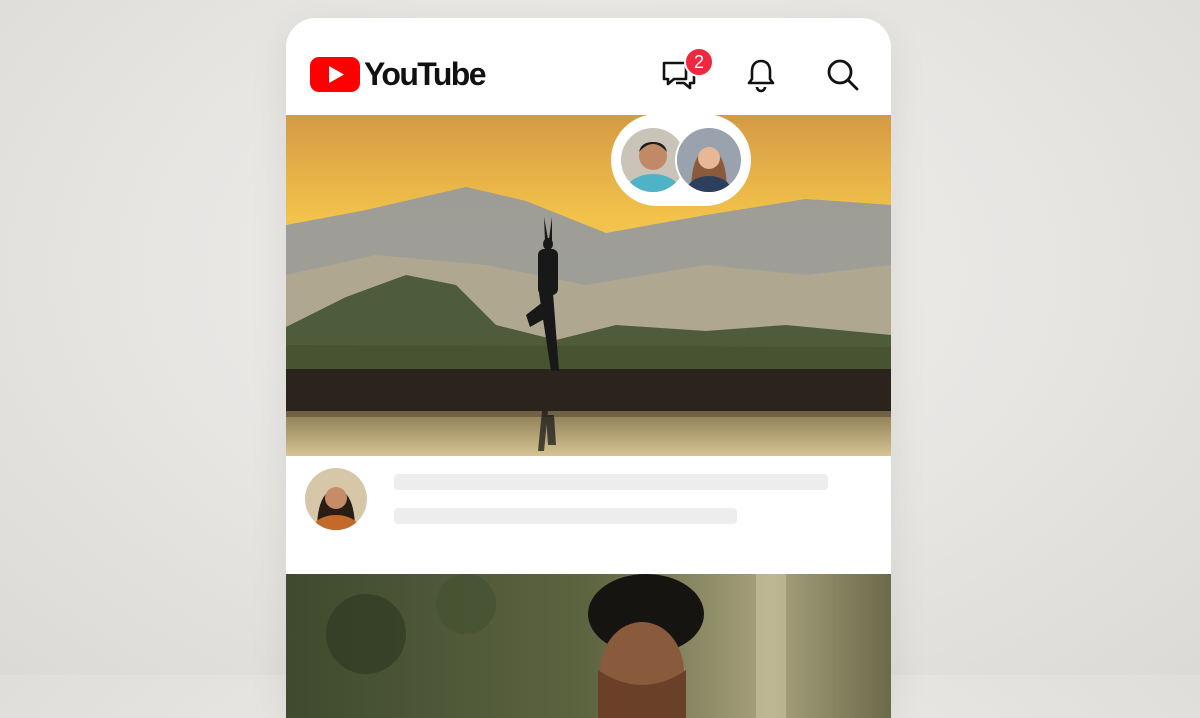  I want to click on notification-badge: 2, so click(699, 62).